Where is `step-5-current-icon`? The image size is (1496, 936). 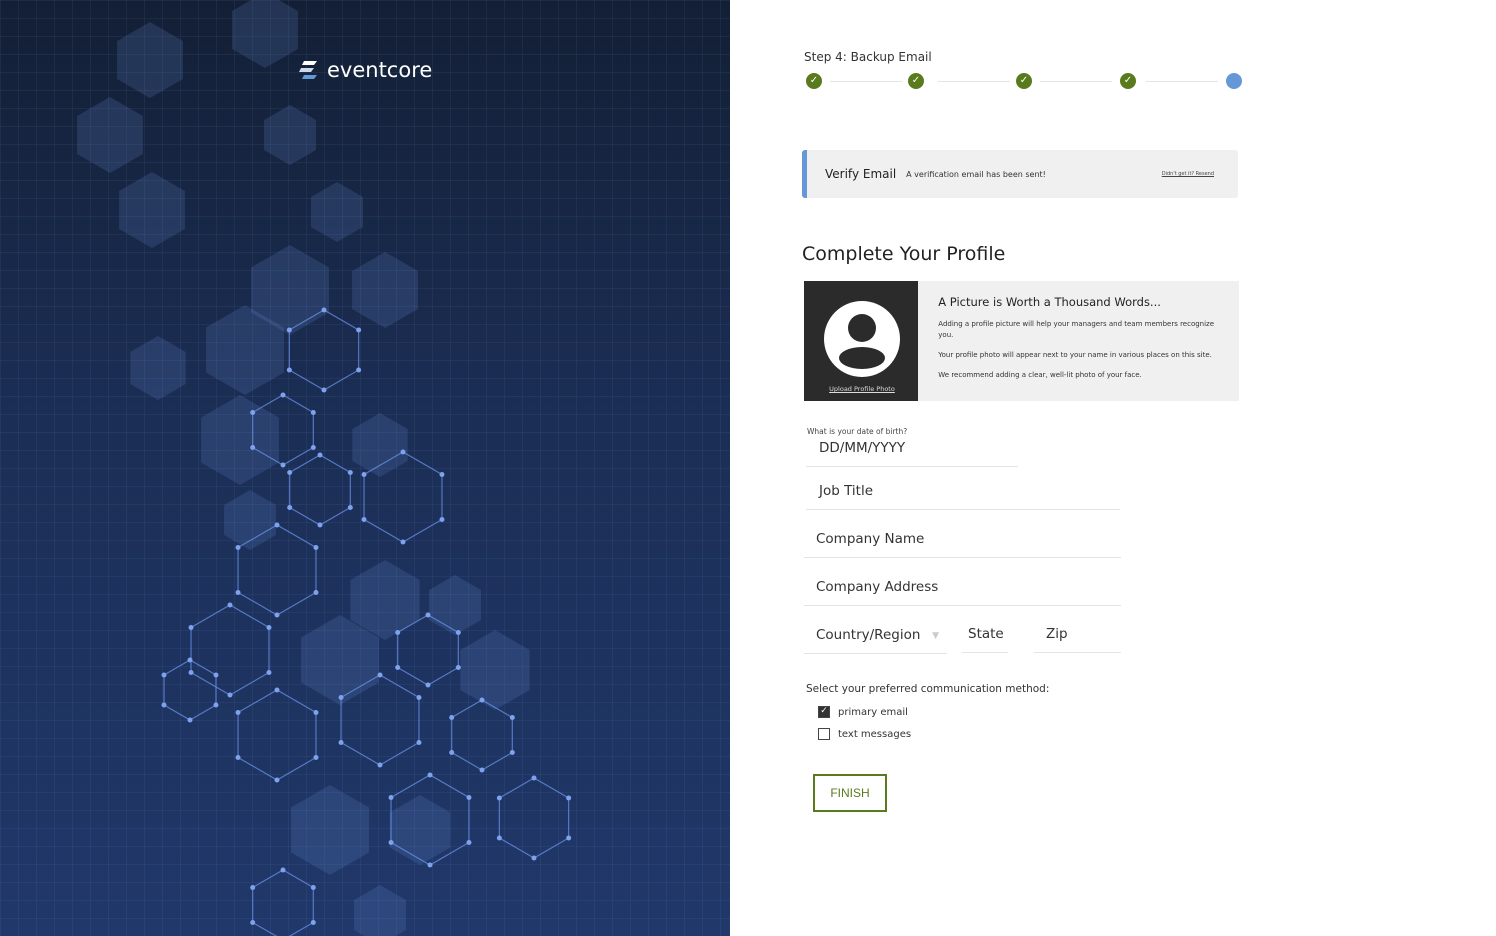 step-5-current-icon is located at coordinates (1234, 81).